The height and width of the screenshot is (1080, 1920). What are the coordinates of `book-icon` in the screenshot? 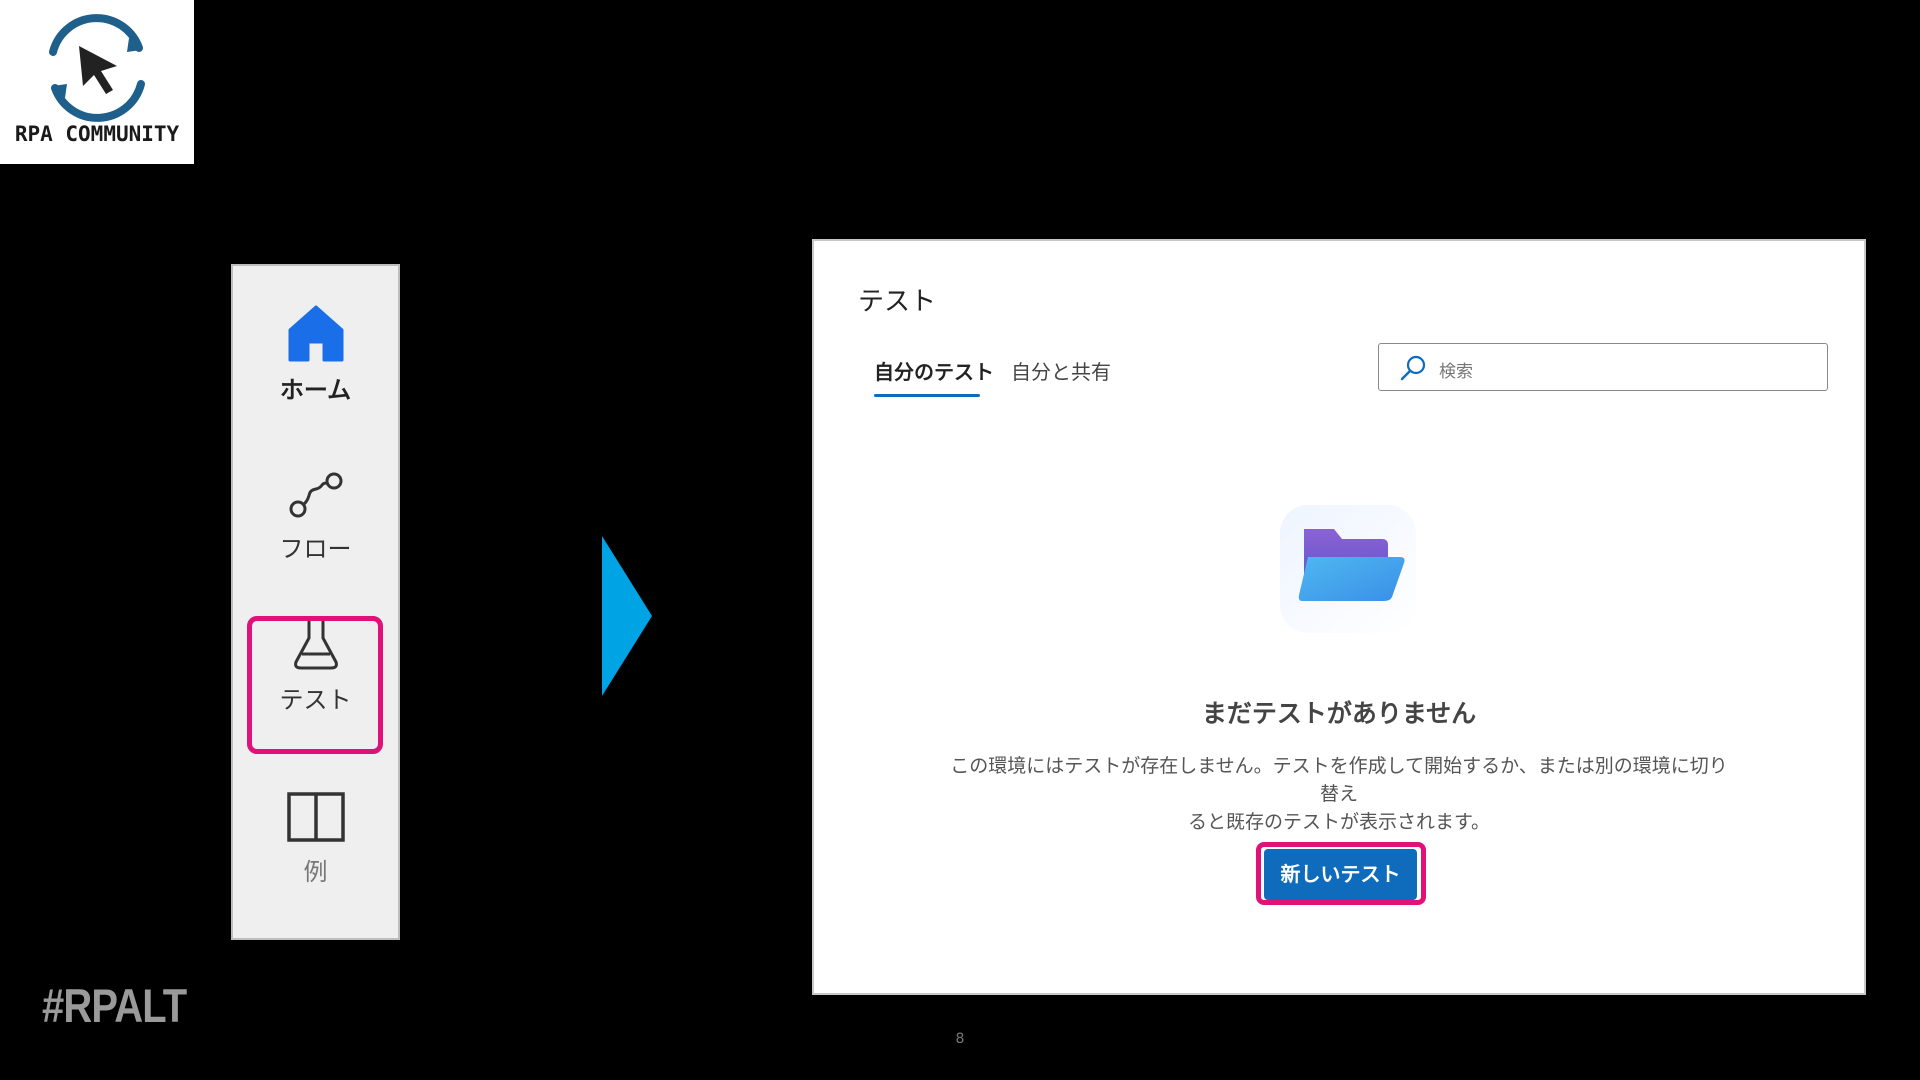 It's located at (315, 817).